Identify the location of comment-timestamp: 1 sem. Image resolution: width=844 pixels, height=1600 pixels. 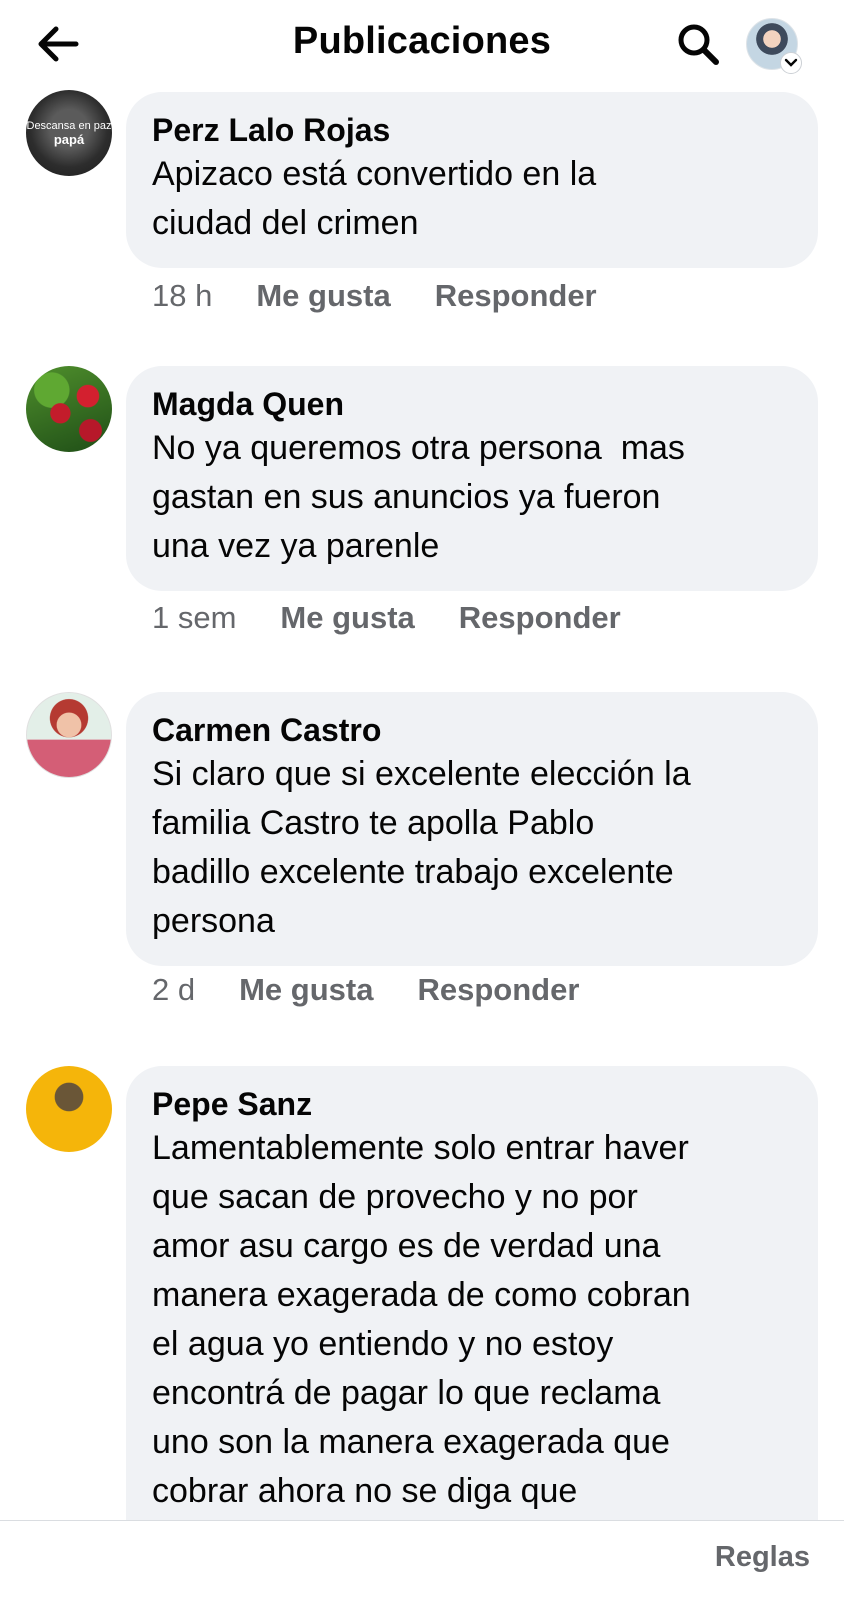
(194, 618).